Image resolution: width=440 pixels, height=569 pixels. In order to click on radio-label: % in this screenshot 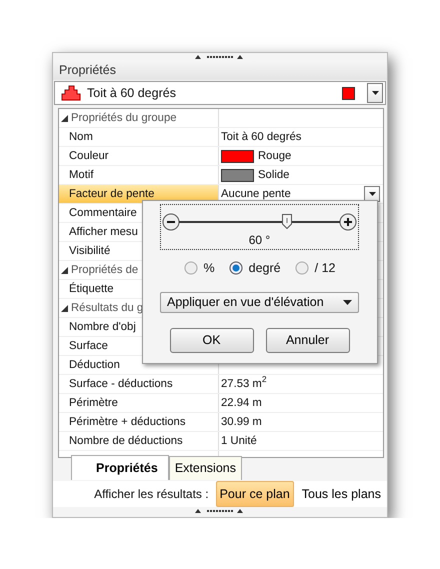, I will do `click(209, 268)`.